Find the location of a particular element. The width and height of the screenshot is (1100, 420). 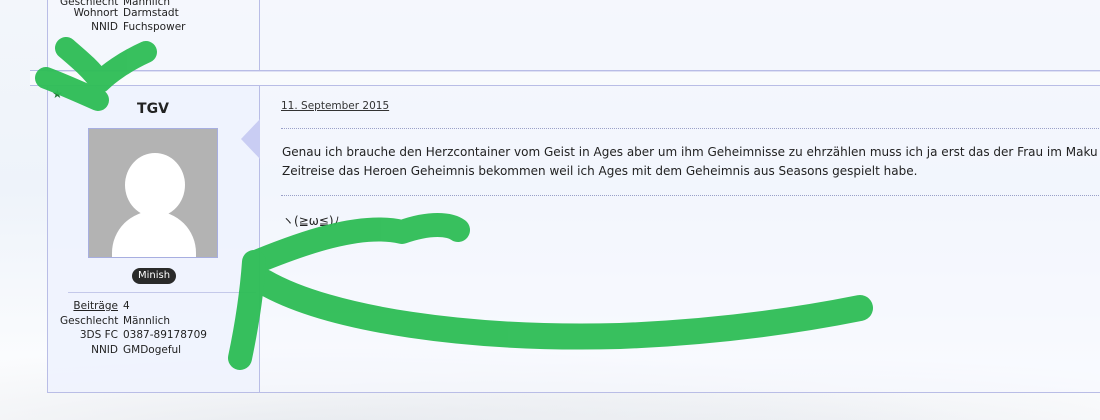

star-icon: ★ is located at coordinates (57, 94).